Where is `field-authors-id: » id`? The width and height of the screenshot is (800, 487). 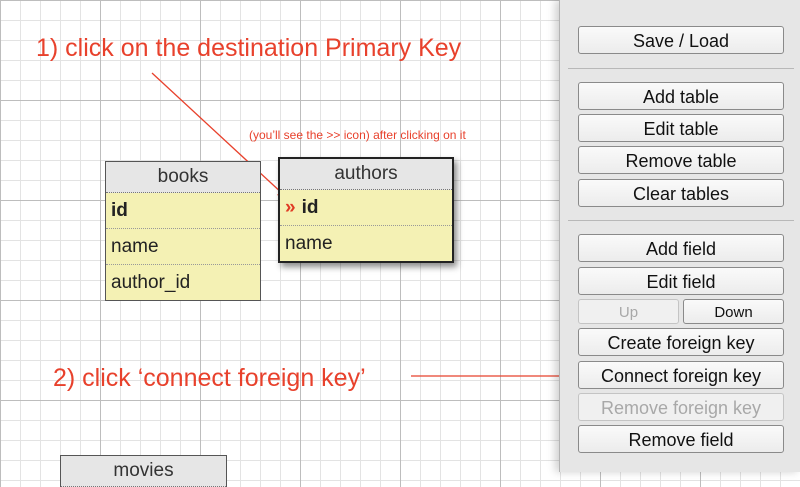
field-authors-id: » id is located at coordinates (366, 208).